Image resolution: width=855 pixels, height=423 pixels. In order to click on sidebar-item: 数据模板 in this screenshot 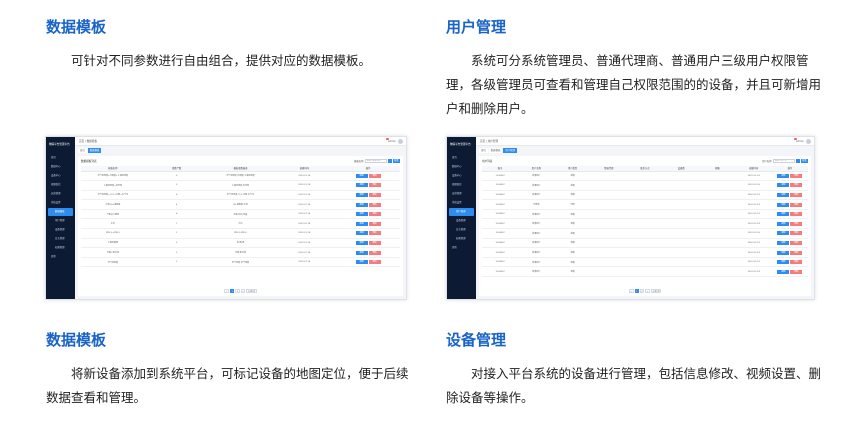, I will do `click(60, 212)`.